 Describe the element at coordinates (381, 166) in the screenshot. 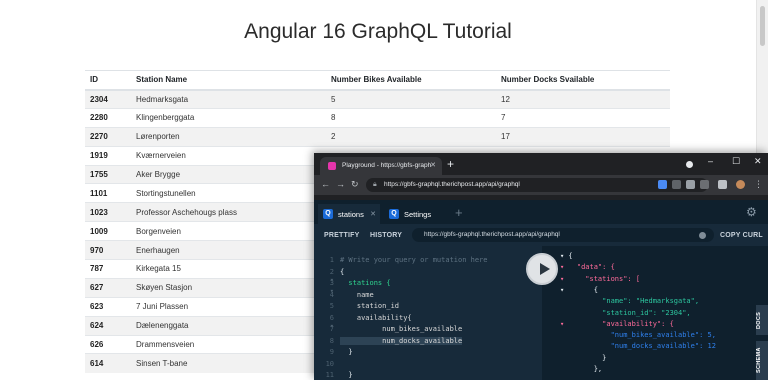

I see `browser-tab: Playground - https://gbfs-graph ✕` at that location.